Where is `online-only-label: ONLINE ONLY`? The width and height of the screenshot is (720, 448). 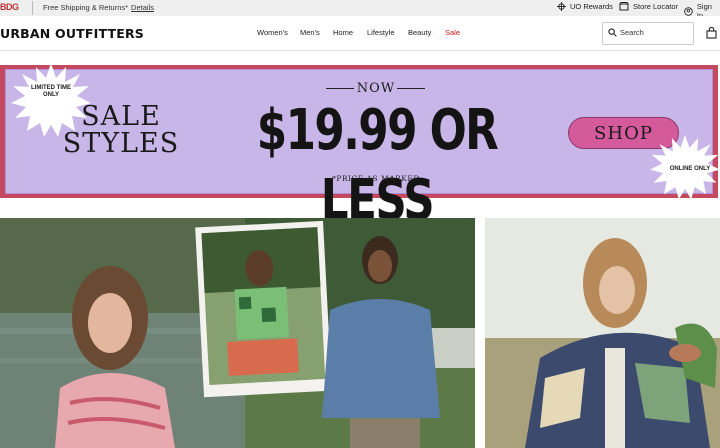 online-only-label: ONLINE ONLY is located at coordinates (690, 169).